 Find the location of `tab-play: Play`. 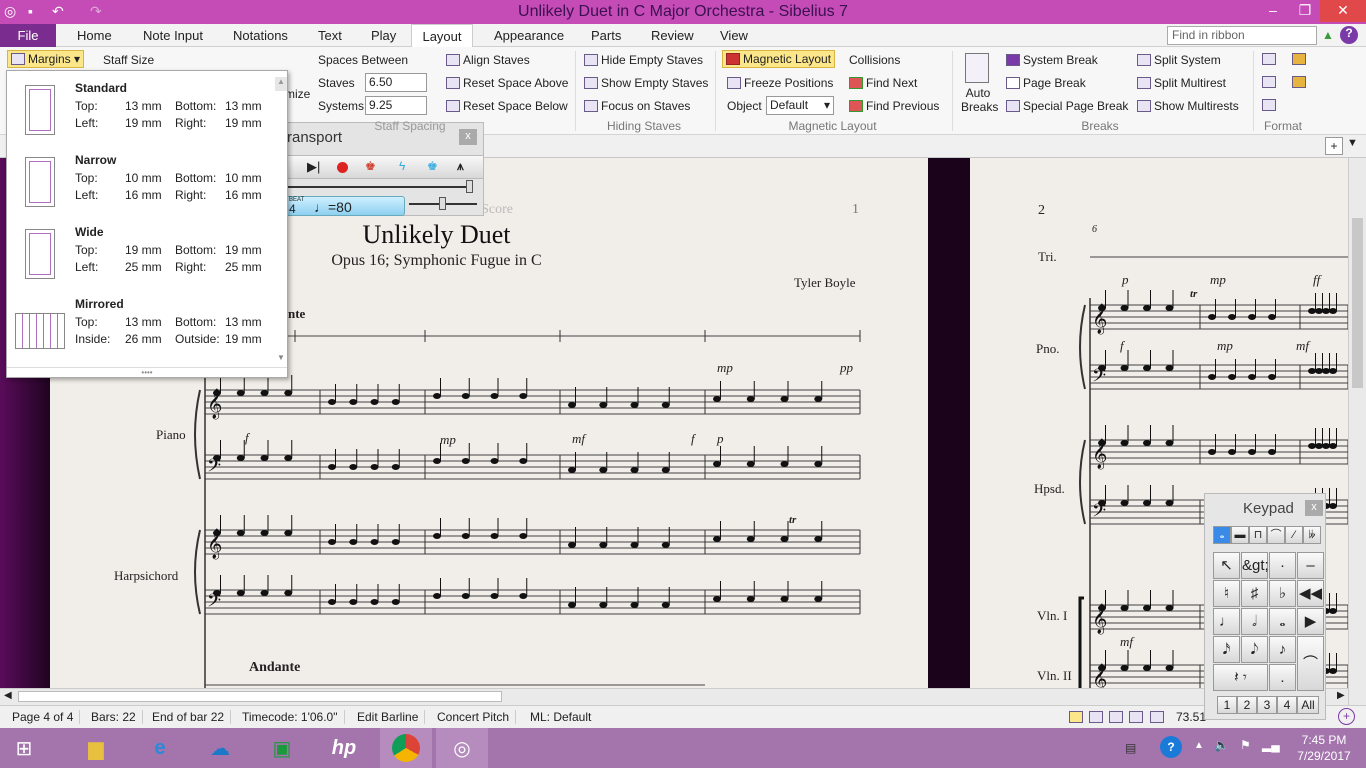

tab-play: Play is located at coordinates (383, 35).